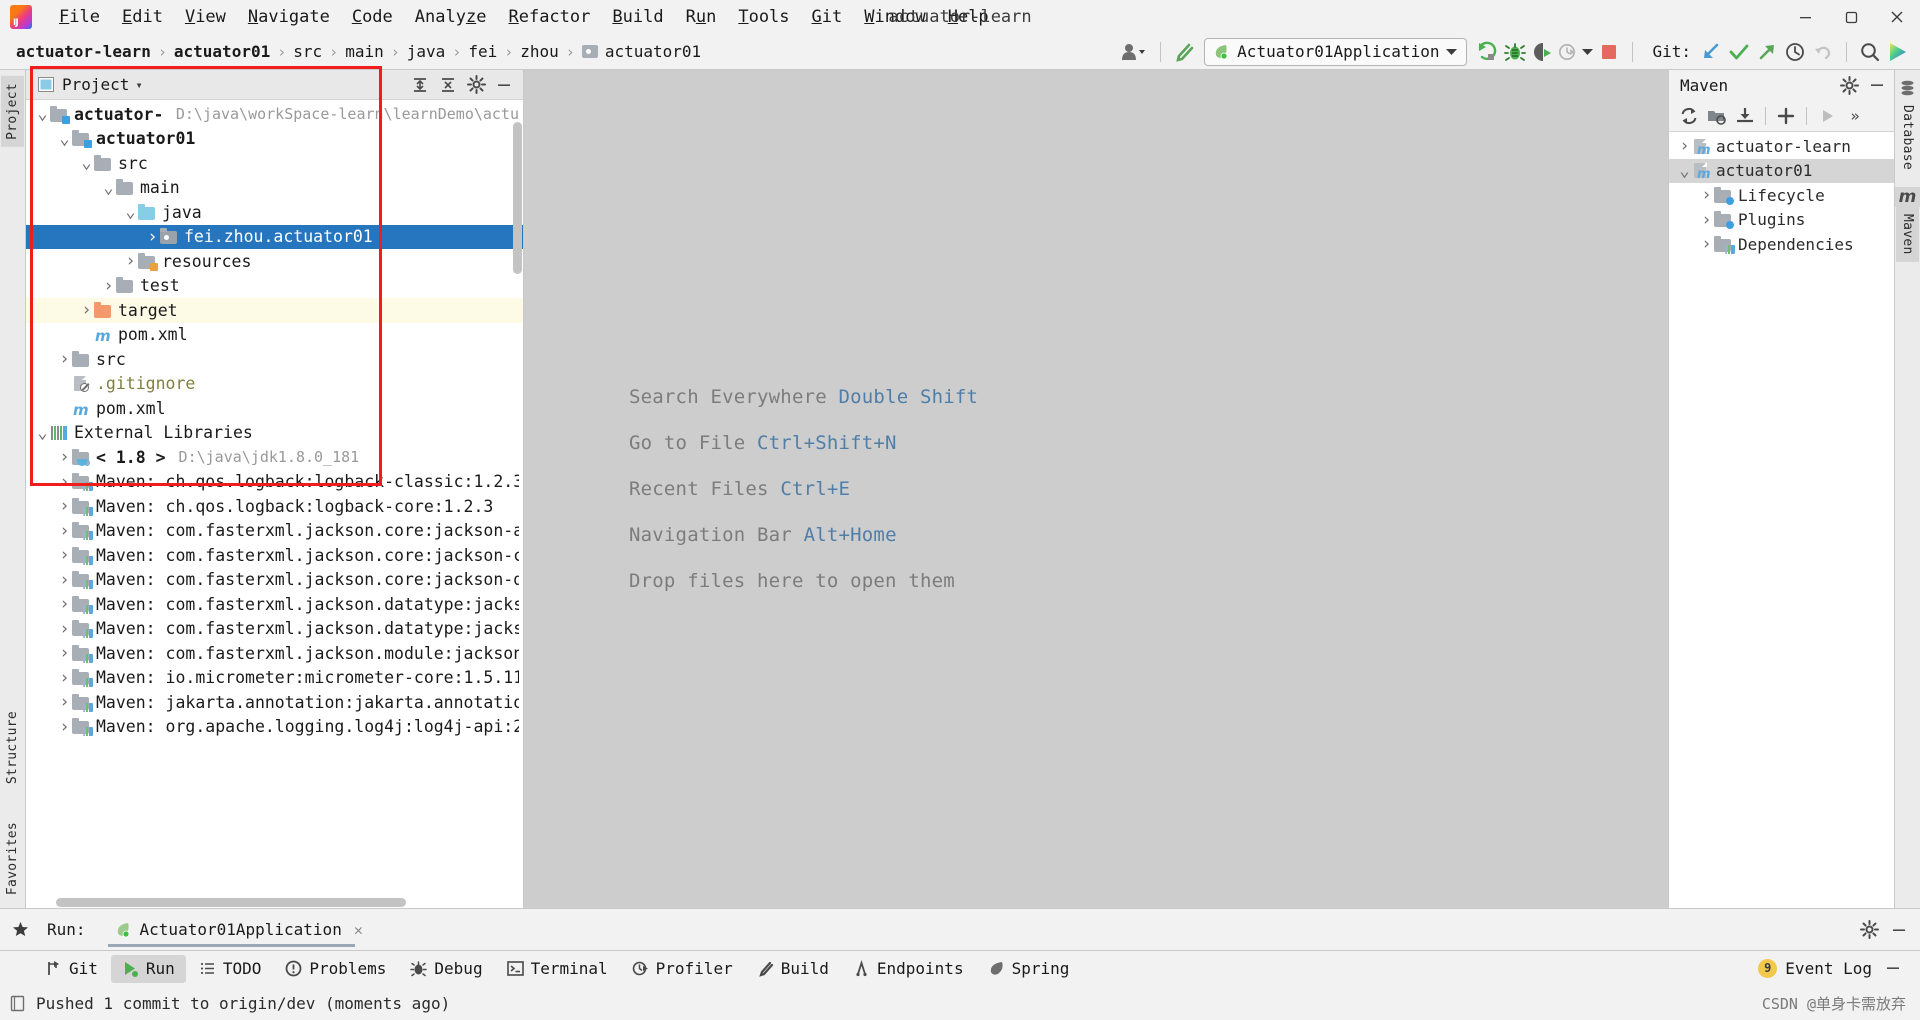  Describe the element at coordinates (1786, 116) in the screenshot. I see `add-icon` at that location.